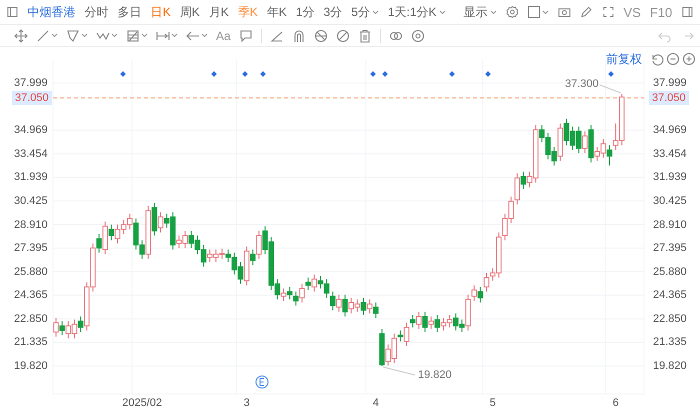 The width and height of the screenshot is (700, 414). I want to click on pencil-icon, so click(586, 12).